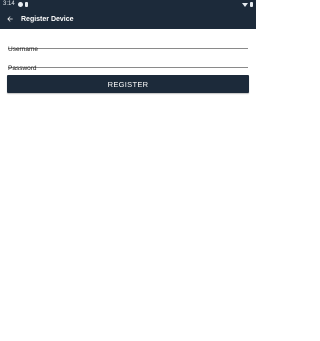  Describe the element at coordinates (20, 4) in the screenshot. I see `notification-icon` at that location.